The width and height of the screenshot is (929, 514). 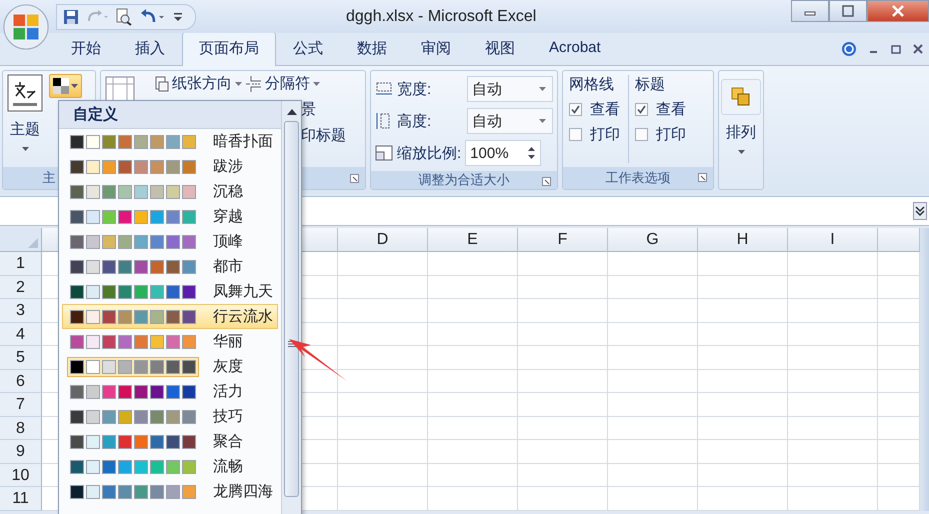 What do you see at coordinates (170, 316) in the screenshot?
I see `theme-colors-item: 行云流水` at bounding box center [170, 316].